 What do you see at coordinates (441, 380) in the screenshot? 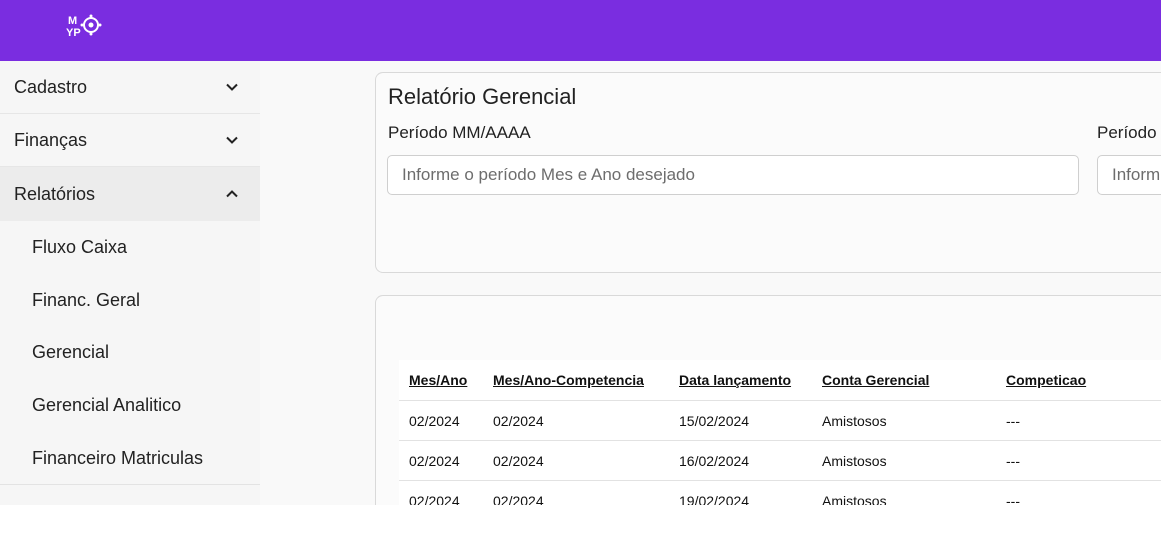
I see `column-header-mes-ano: Mes/Ano` at bounding box center [441, 380].